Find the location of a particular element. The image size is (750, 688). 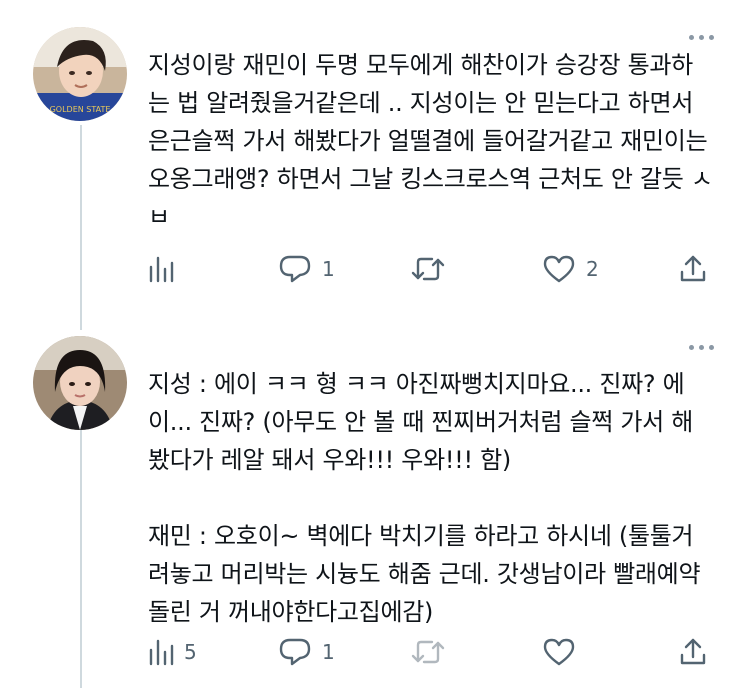

like-button is located at coordinates (564, 652).